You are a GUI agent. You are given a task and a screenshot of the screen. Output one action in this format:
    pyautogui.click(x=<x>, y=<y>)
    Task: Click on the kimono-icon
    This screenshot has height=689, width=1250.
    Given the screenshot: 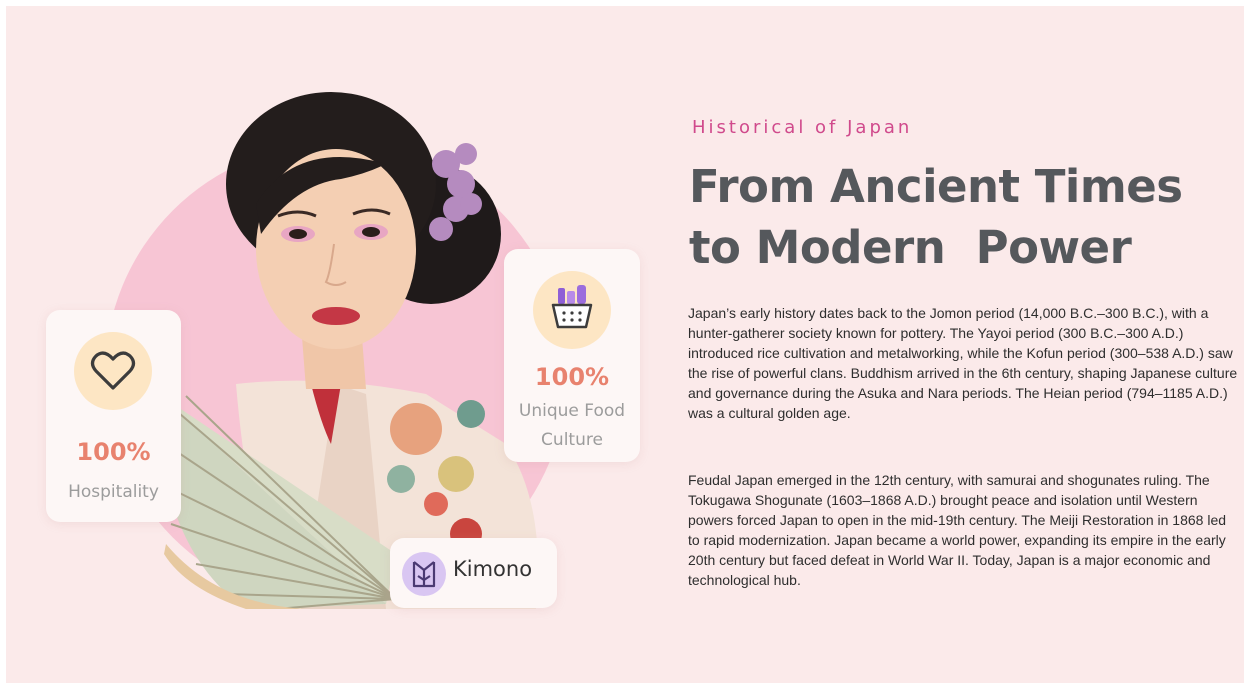 What is the action you would take?
    pyautogui.click(x=424, y=574)
    